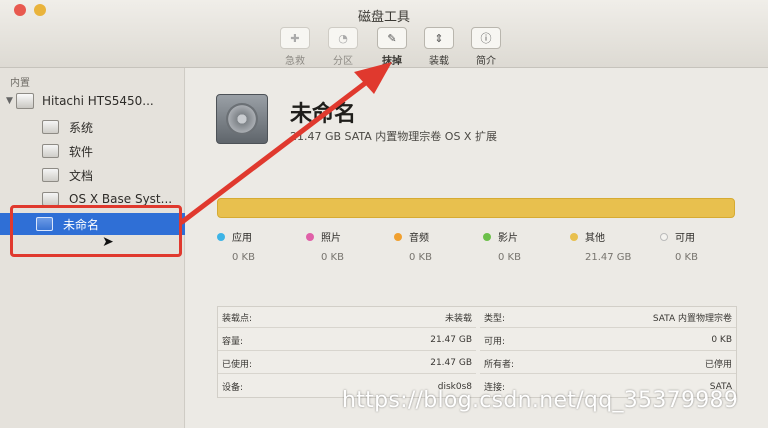 The height and width of the screenshot is (428, 768). I want to click on watermark-text: https://blog.csdn.net/qq_35379989, so click(540, 400).